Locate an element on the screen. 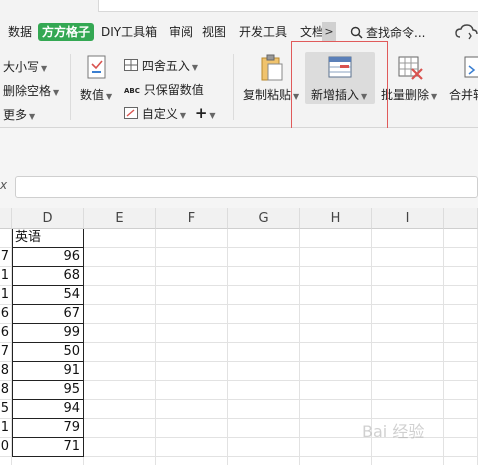  menu-data: 数据 is located at coordinates (20, 32).